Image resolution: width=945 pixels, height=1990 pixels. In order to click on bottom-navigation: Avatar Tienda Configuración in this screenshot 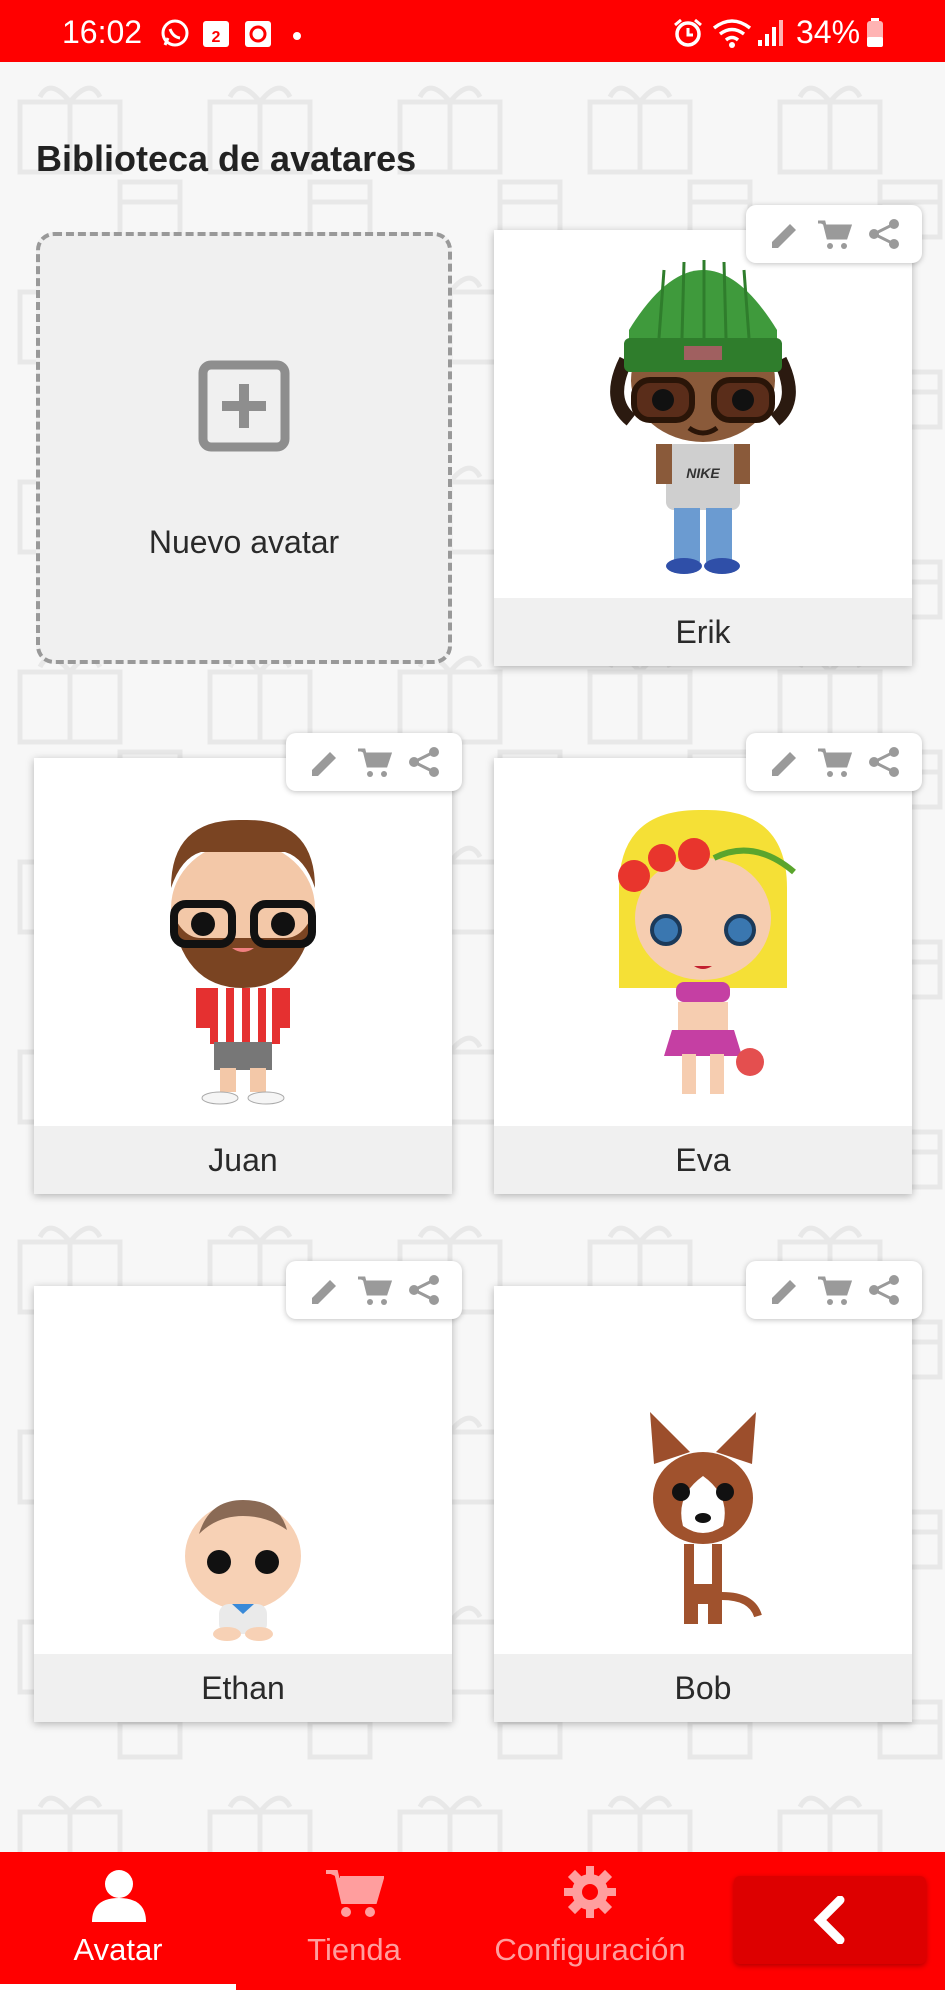, I will do `click(472, 1921)`.